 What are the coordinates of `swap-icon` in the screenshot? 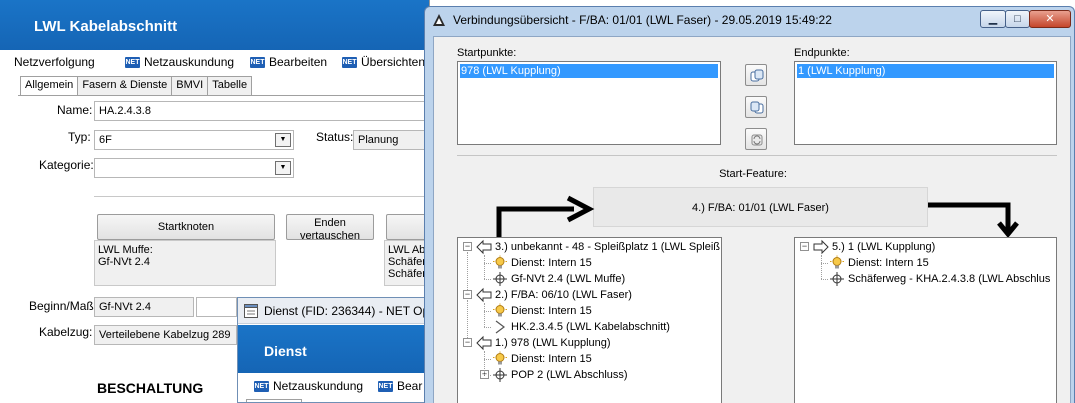 It's located at (757, 140).